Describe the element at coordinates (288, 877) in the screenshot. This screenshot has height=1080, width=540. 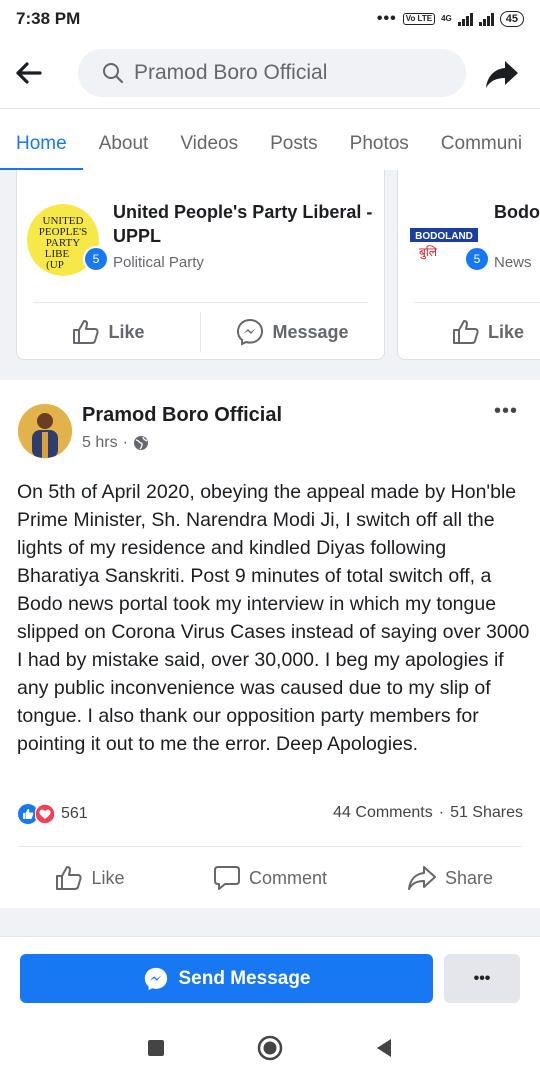
I see `comment-label: Comment` at that location.